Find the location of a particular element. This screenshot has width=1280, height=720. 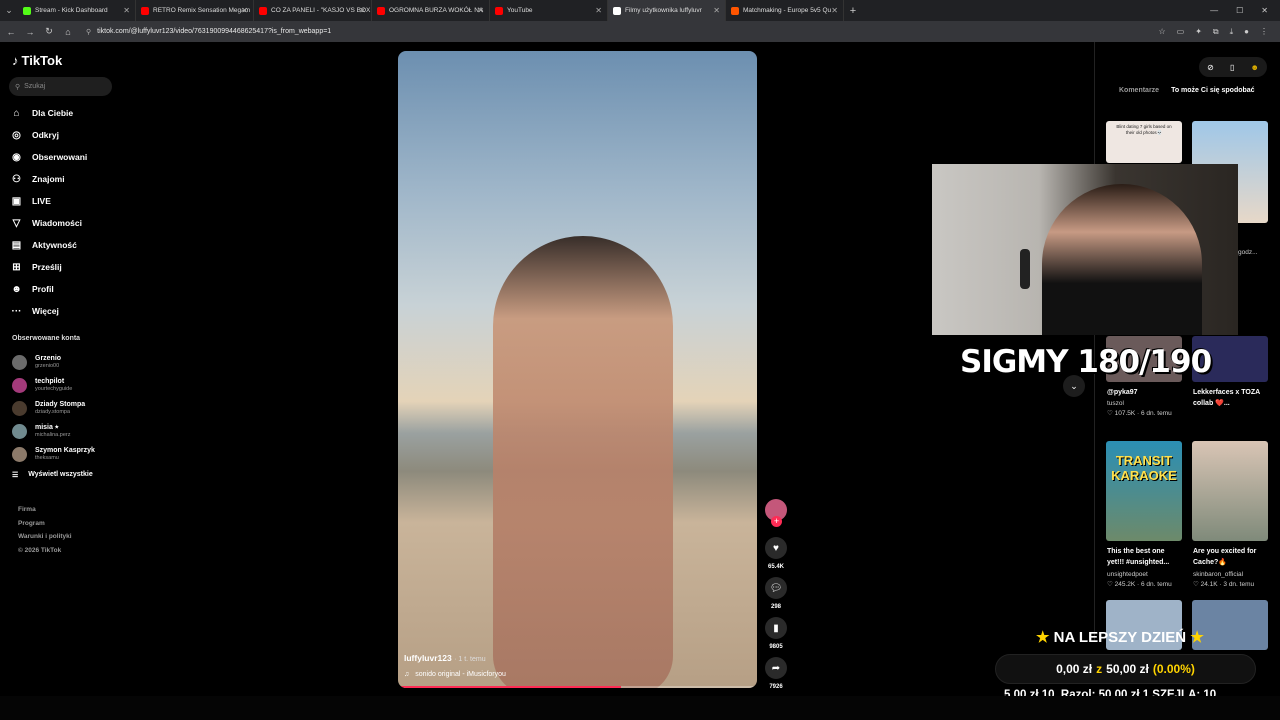

footer-link: Program is located at coordinates (45, 524).